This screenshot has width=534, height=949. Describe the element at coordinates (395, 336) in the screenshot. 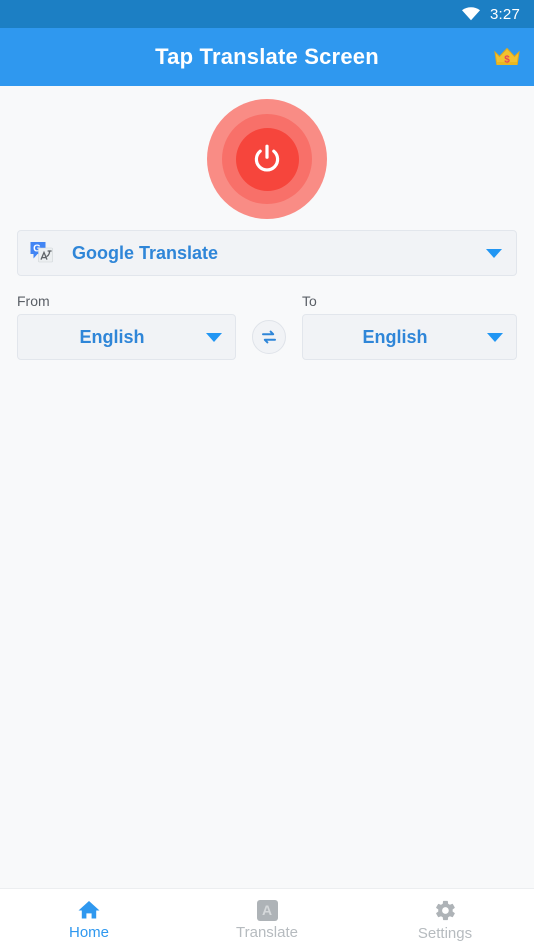

I see `to-language-value: English` at that location.